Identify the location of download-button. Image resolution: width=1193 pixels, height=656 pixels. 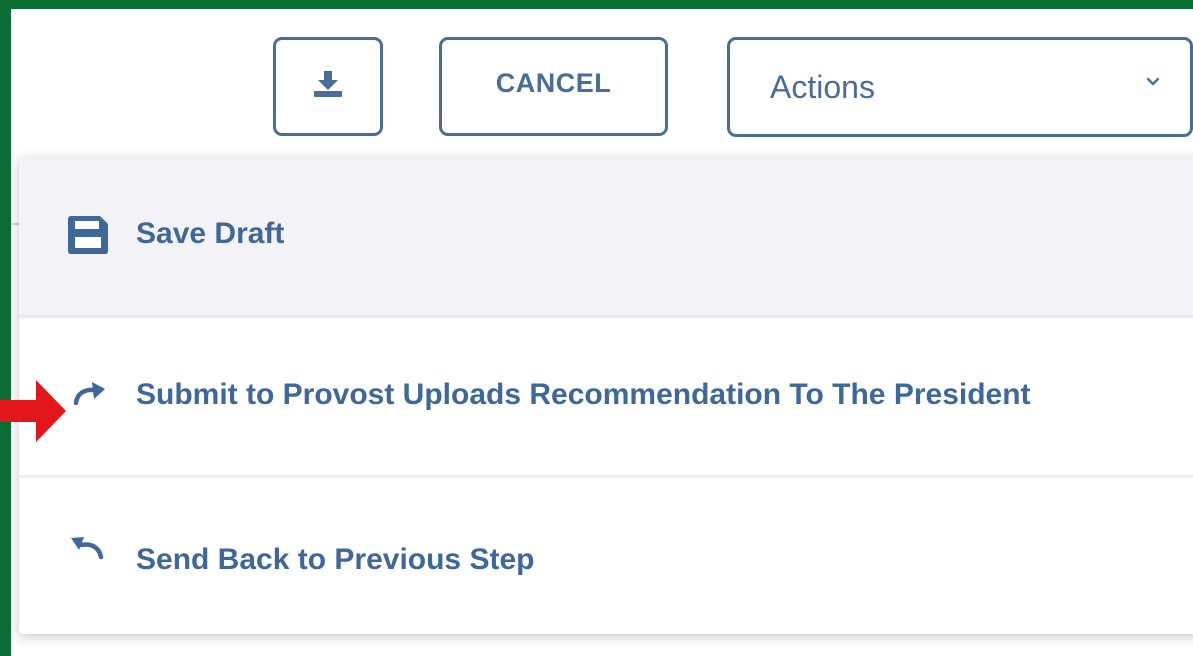
(328, 86).